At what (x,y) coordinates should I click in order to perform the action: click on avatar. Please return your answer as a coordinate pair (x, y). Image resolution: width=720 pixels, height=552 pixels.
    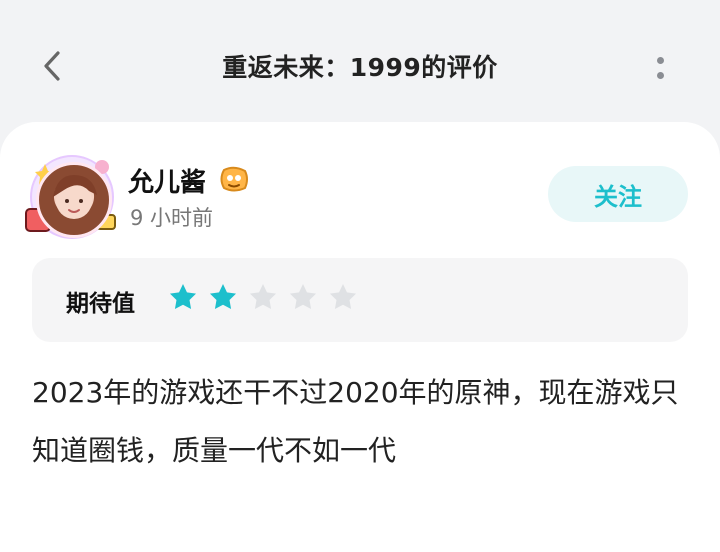
    Looking at the image, I should click on (74, 200).